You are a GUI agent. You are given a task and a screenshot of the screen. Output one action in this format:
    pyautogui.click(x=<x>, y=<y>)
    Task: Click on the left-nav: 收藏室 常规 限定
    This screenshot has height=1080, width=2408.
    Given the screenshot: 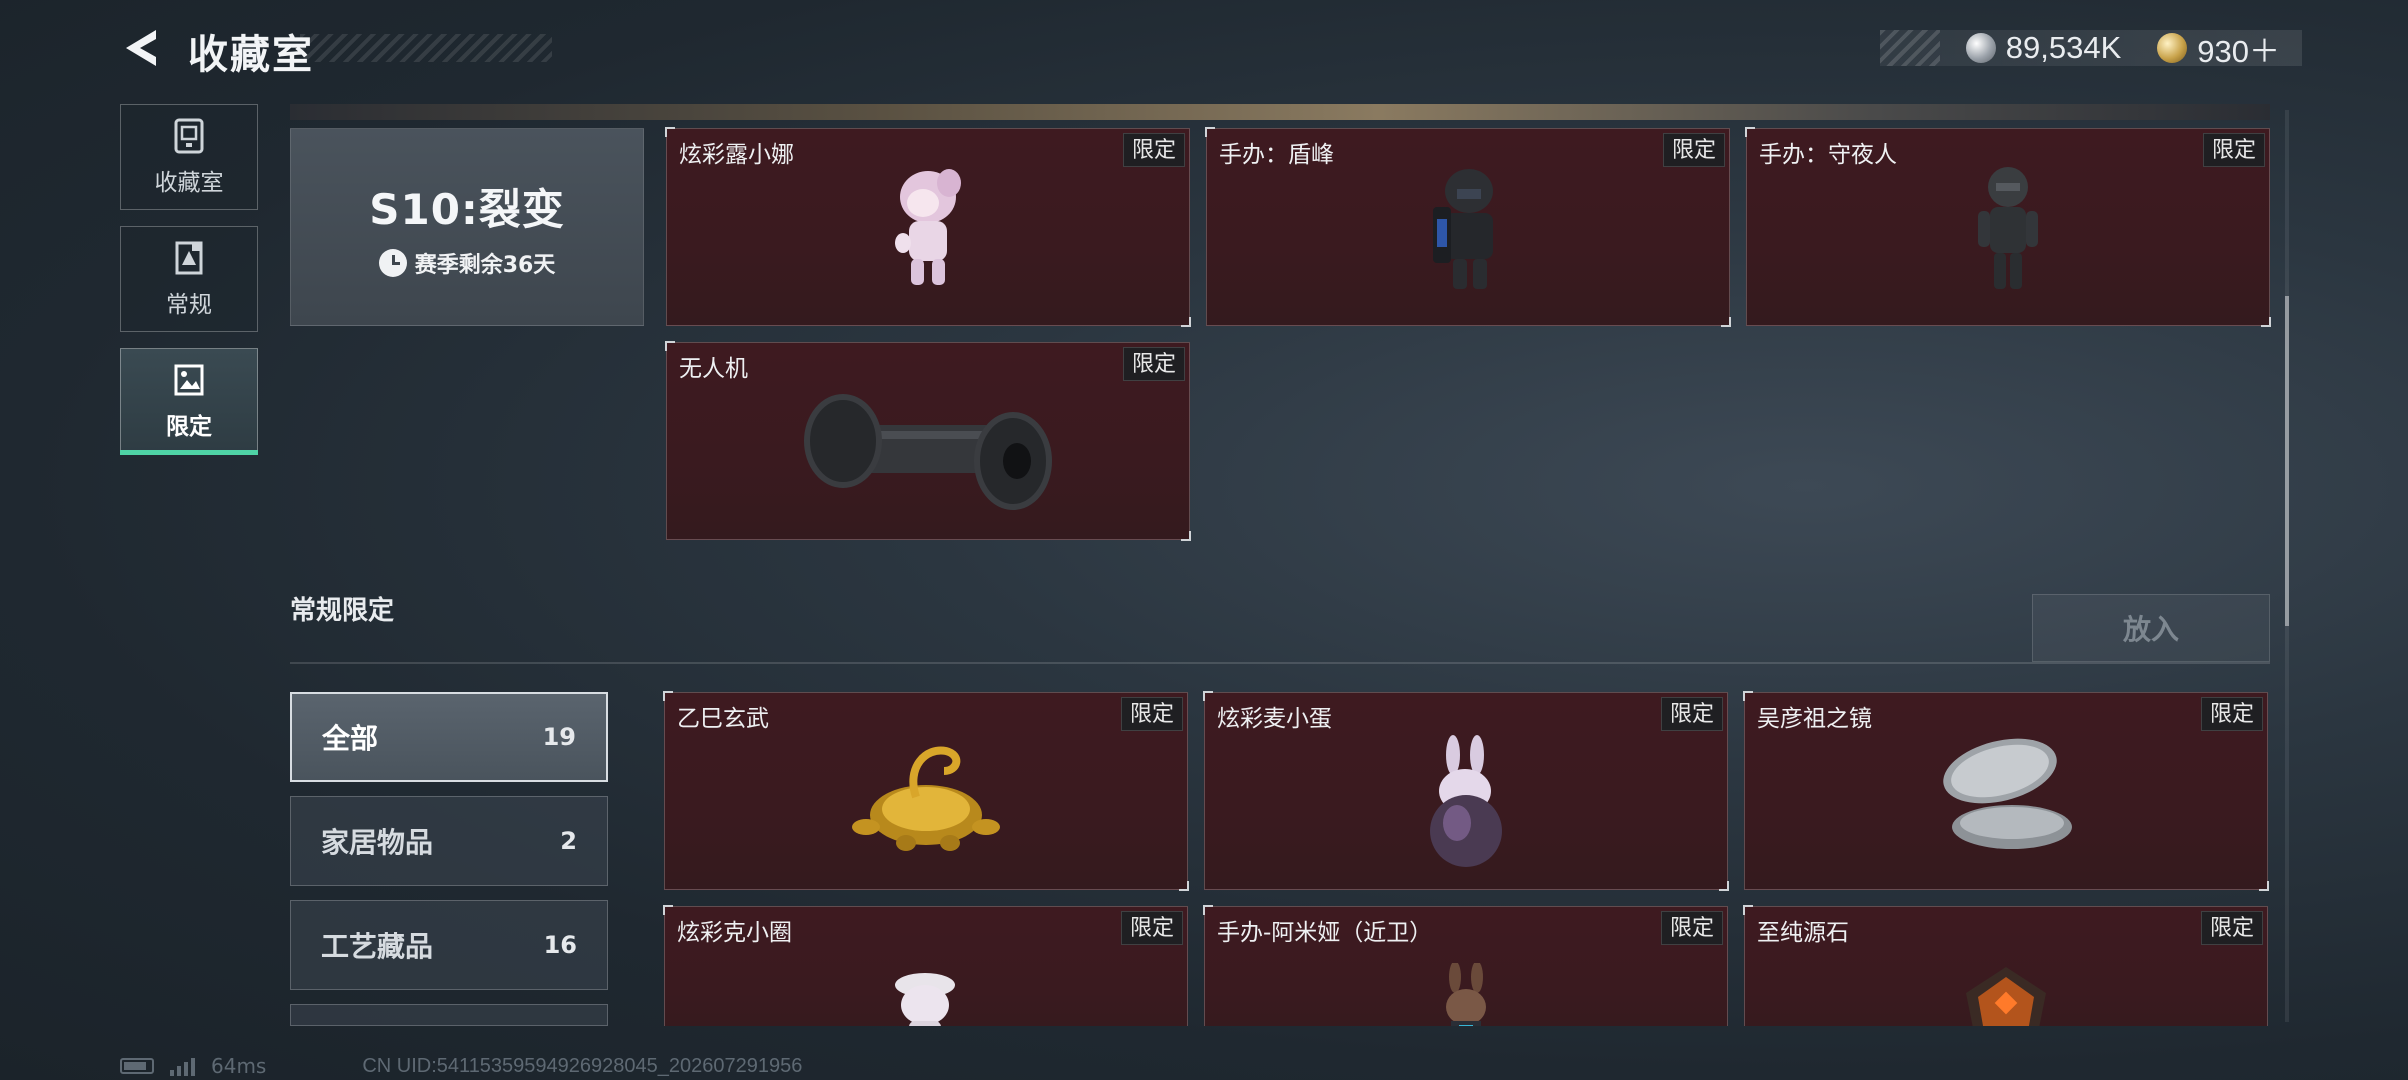 What is the action you would take?
    pyautogui.click(x=189, y=287)
    